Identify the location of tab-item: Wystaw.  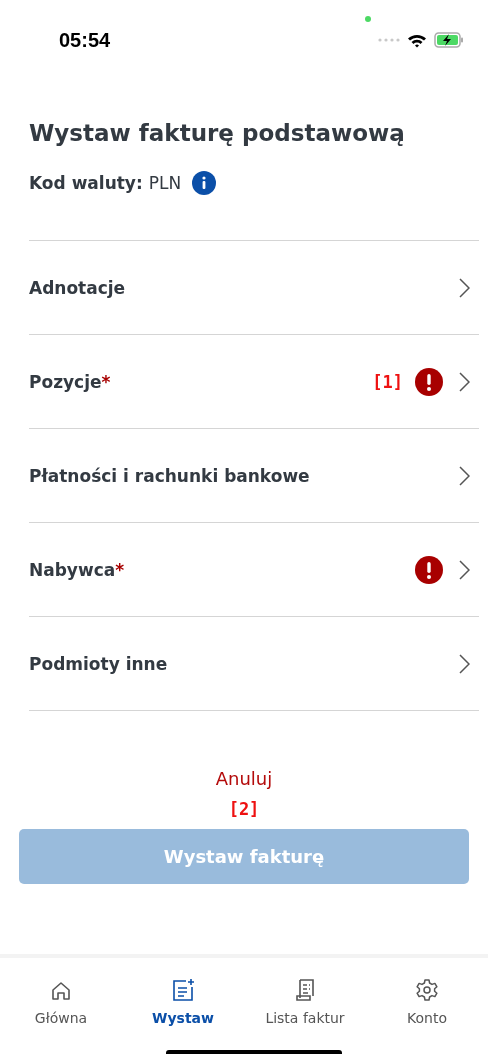
(183, 999).